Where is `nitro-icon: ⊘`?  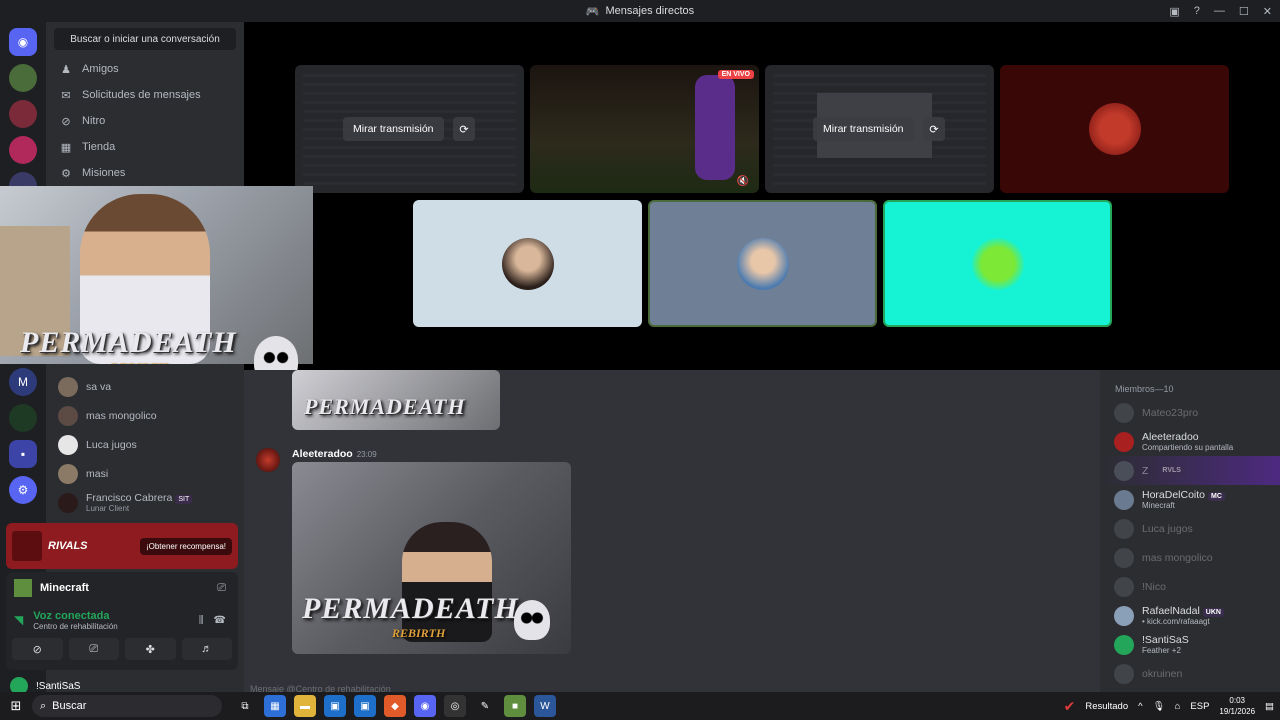 nitro-icon: ⊘ is located at coordinates (66, 121).